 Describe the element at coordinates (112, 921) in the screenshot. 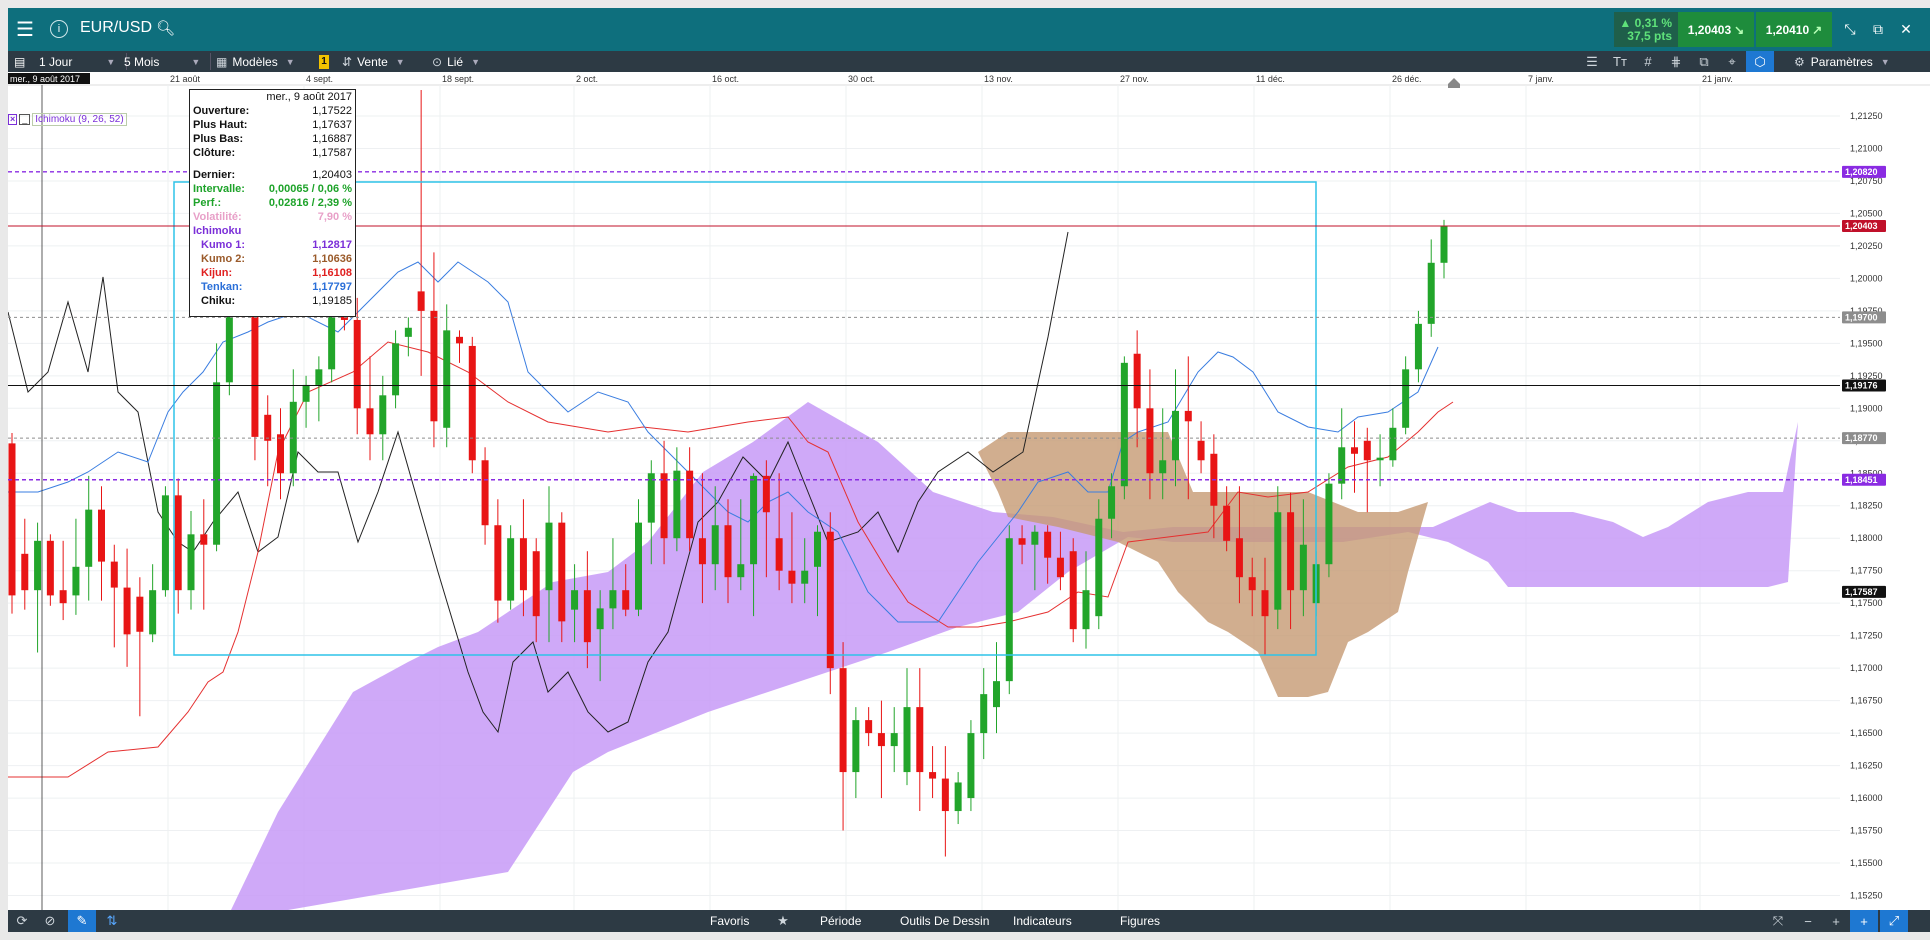

I see `swap-icon: ⇅` at that location.